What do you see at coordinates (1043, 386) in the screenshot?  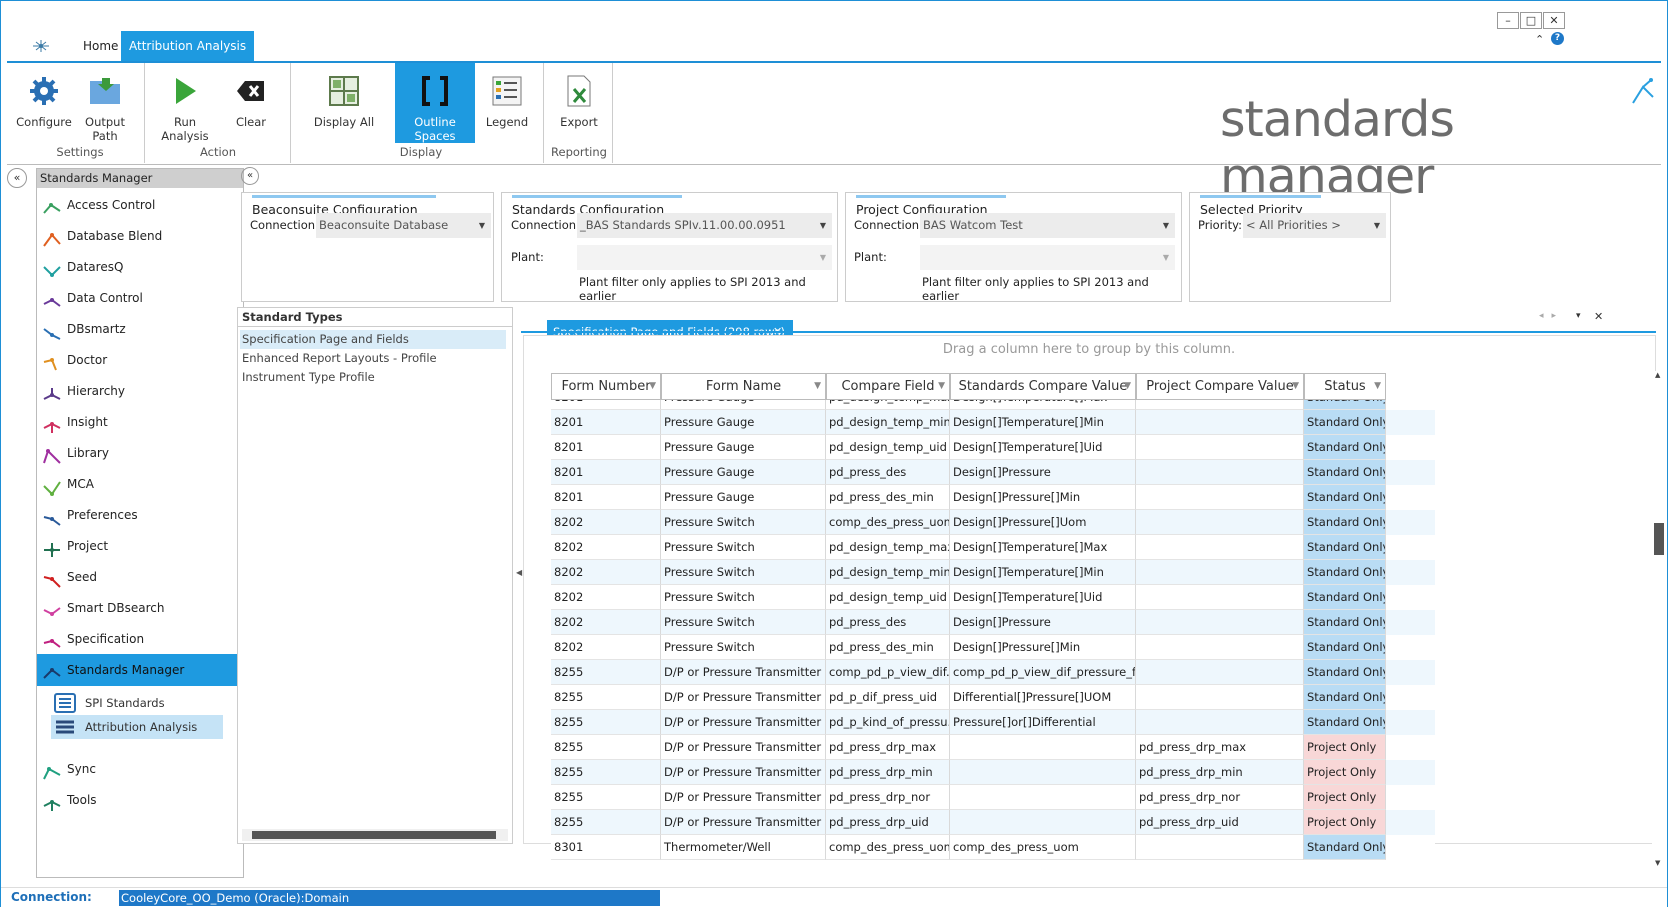 I see `column-header-standards-compare-value: Standards Compare Value ▼` at bounding box center [1043, 386].